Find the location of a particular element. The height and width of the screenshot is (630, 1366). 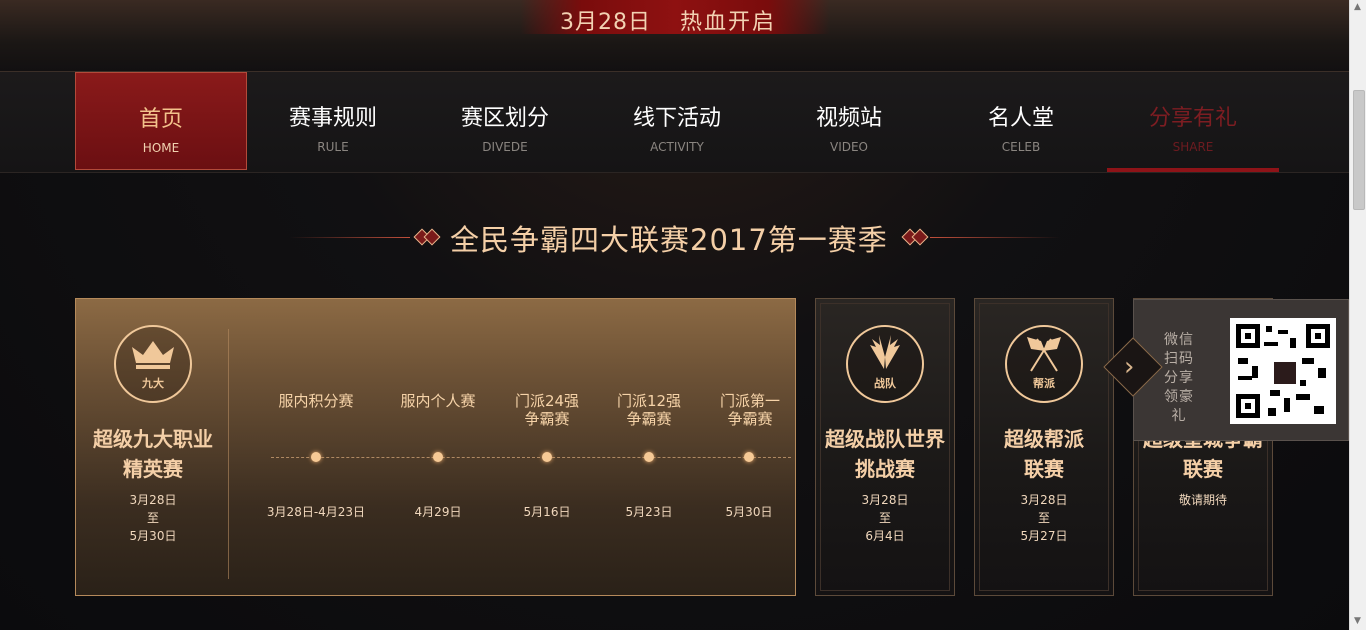

stage-label: 服内个人赛 is located at coordinates (438, 401).